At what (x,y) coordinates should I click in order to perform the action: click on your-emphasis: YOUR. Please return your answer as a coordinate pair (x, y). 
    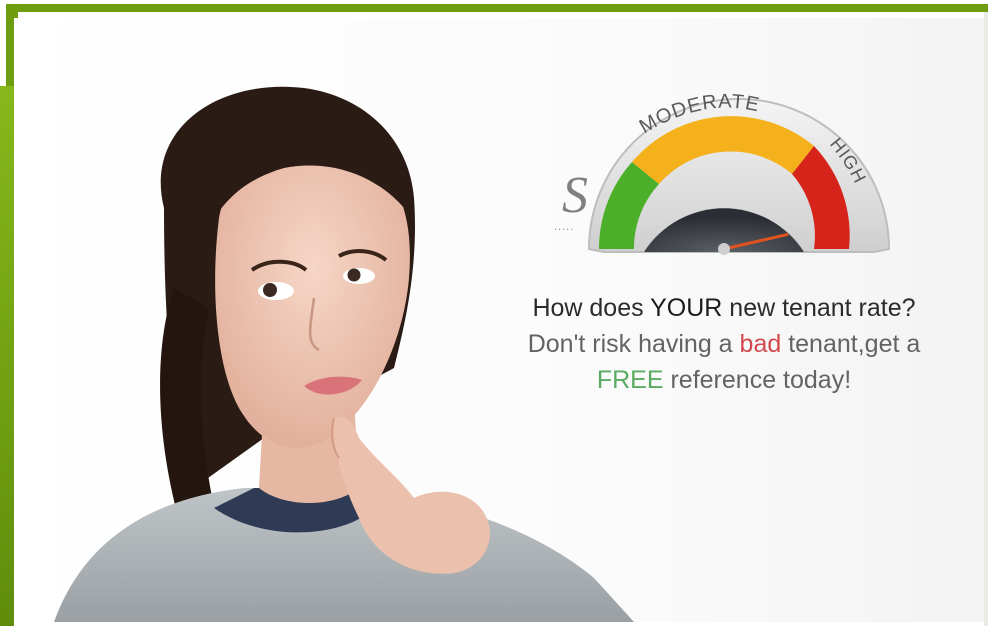
    Looking at the image, I should click on (686, 308).